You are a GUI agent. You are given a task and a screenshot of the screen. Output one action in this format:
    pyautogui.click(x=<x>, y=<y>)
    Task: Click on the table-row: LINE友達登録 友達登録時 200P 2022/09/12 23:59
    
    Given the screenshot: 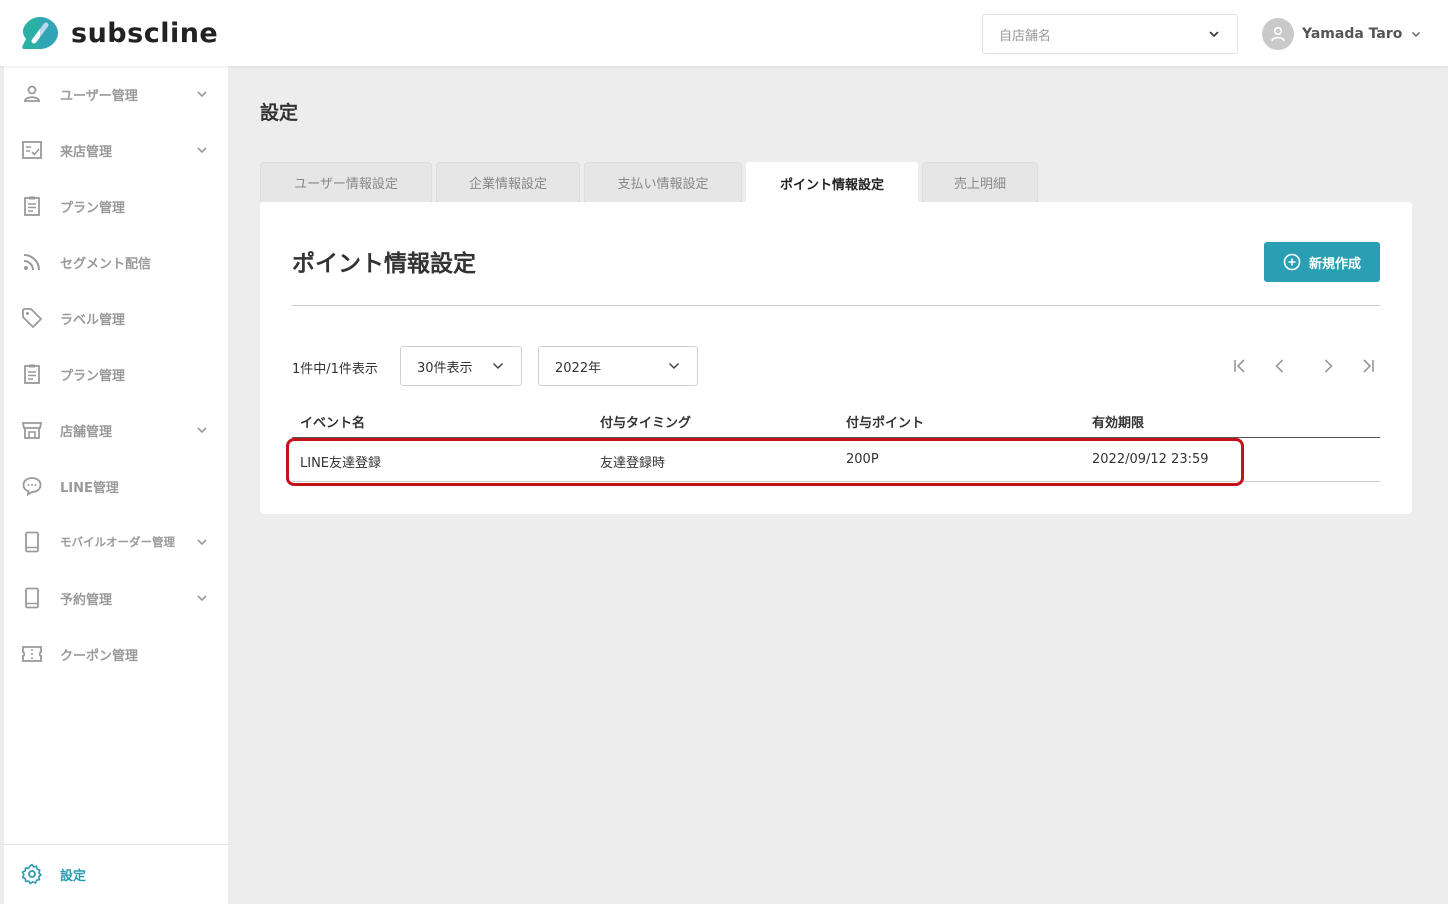 What is the action you would take?
    pyautogui.click(x=836, y=460)
    